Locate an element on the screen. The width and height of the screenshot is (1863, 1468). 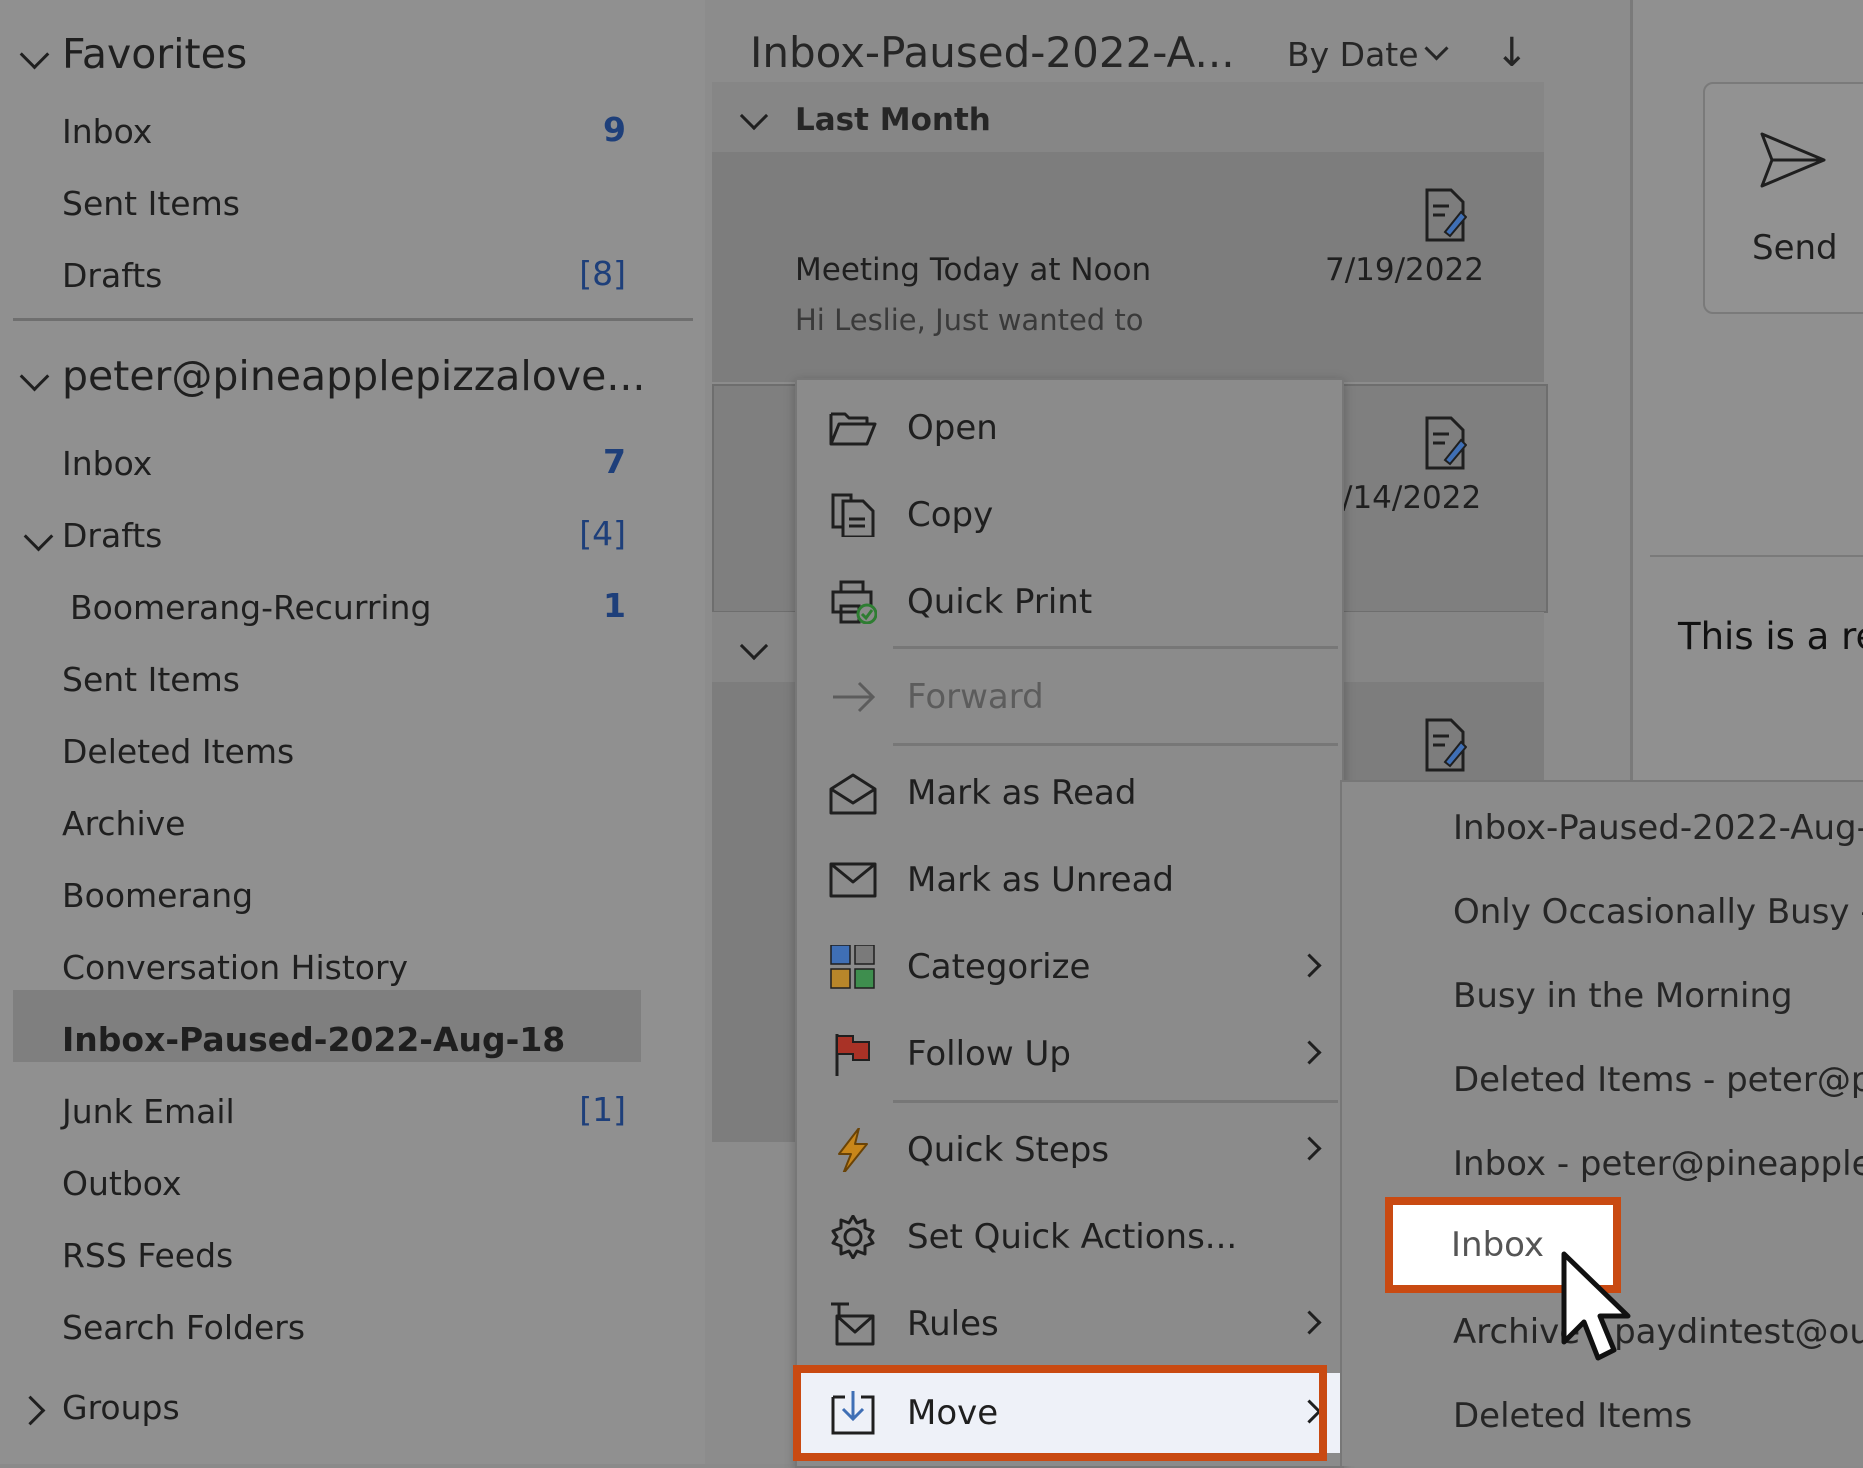
rules-icon is located at coordinates (853, 1324).